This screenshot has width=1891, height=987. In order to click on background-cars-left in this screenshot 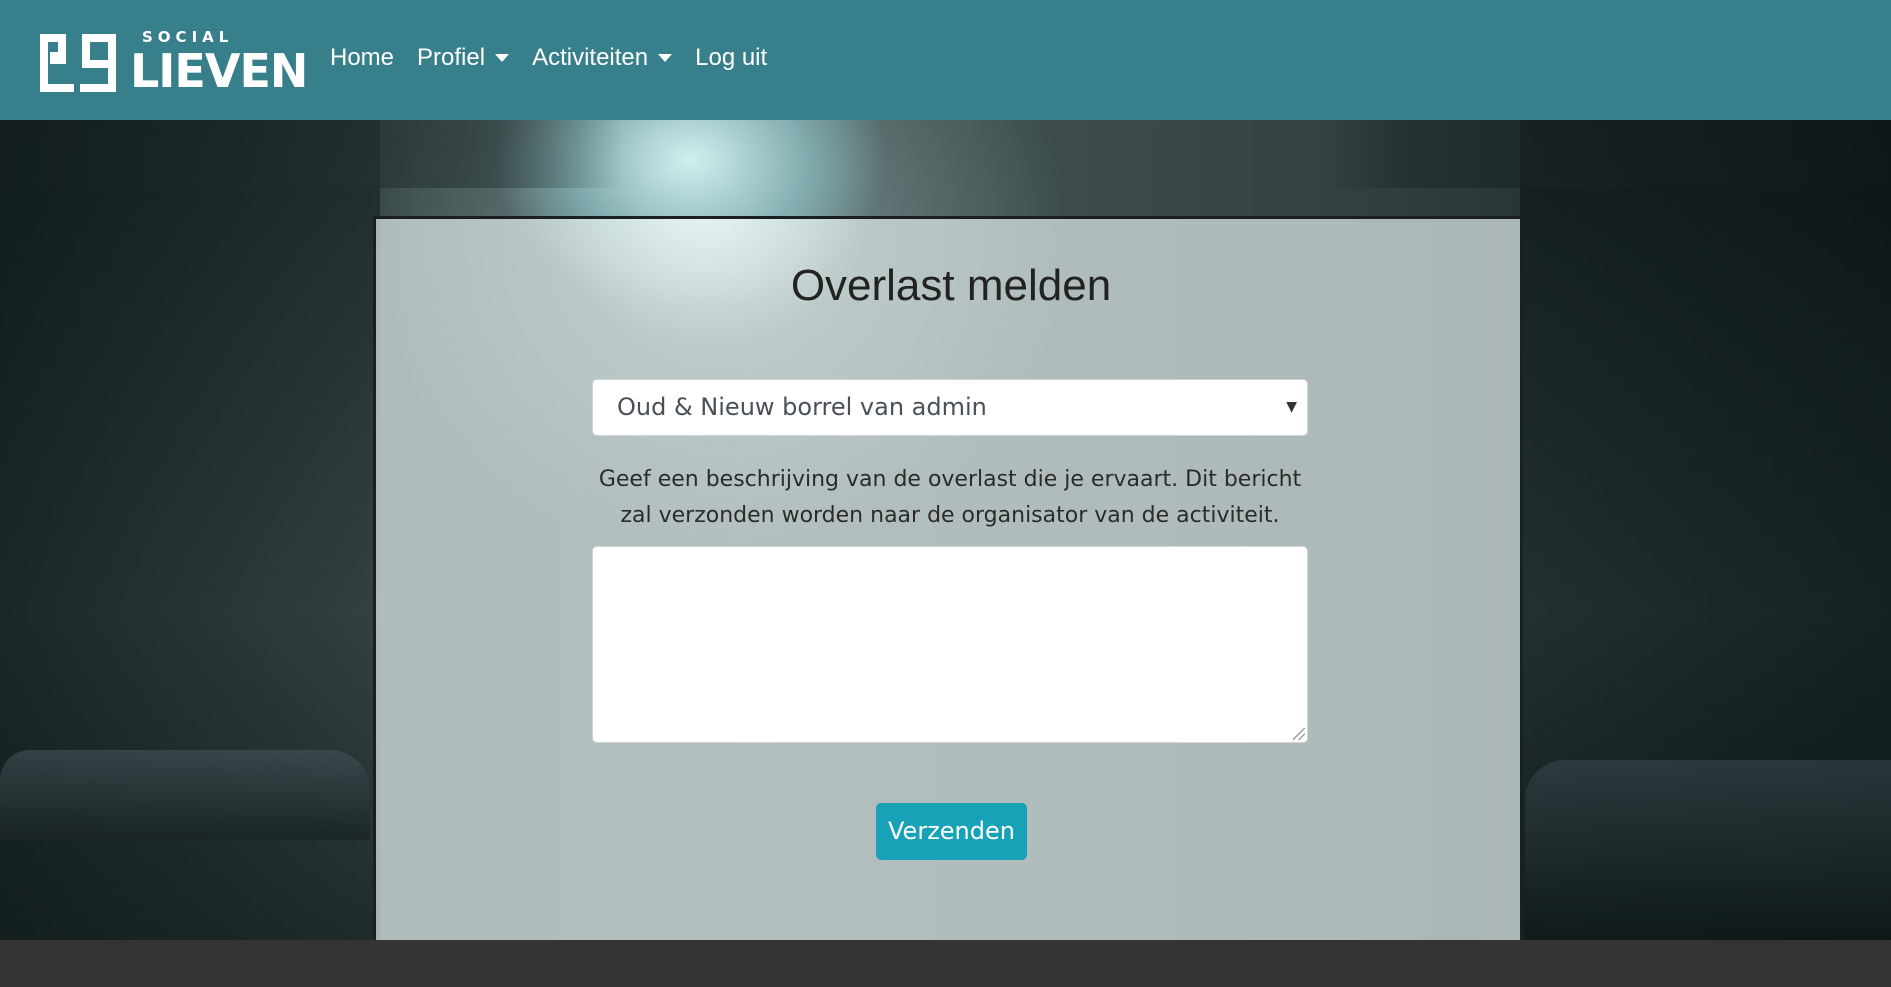, I will do `click(185, 795)`.